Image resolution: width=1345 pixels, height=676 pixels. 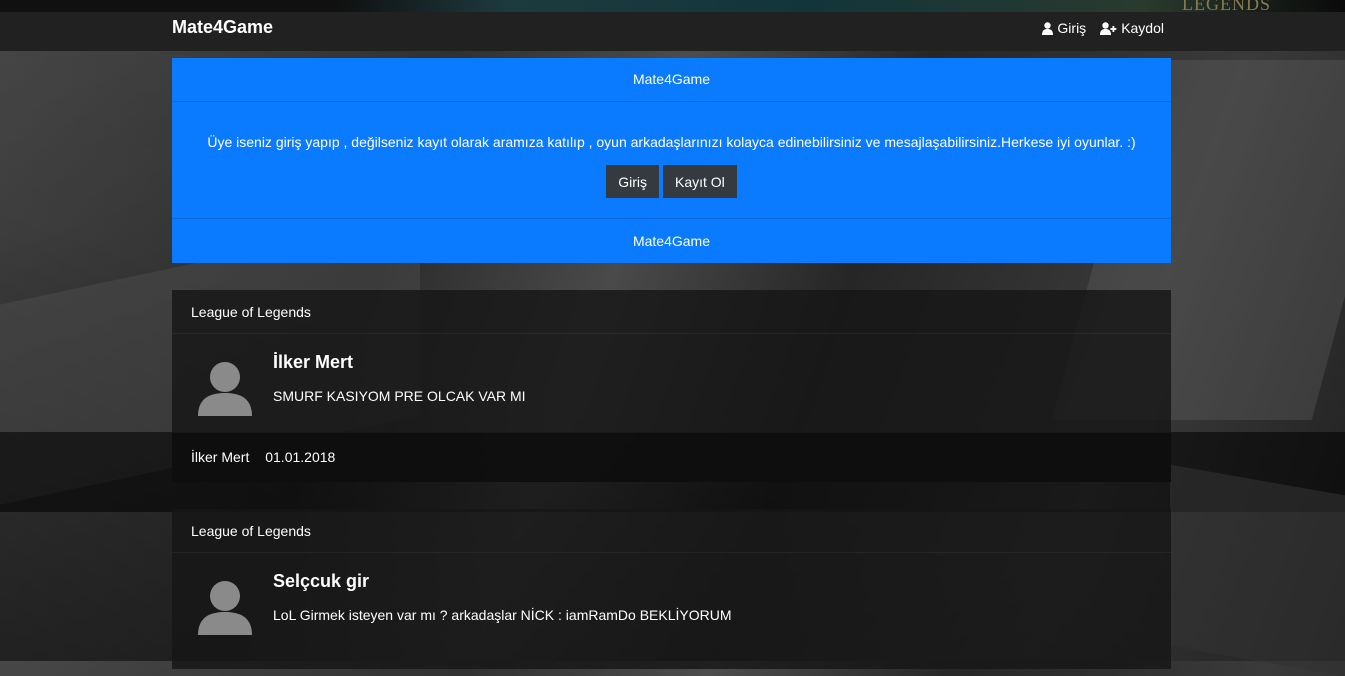 What do you see at coordinates (220, 457) in the screenshot?
I see `post-footer-author: İlker Mert` at bounding box center [220, 457].